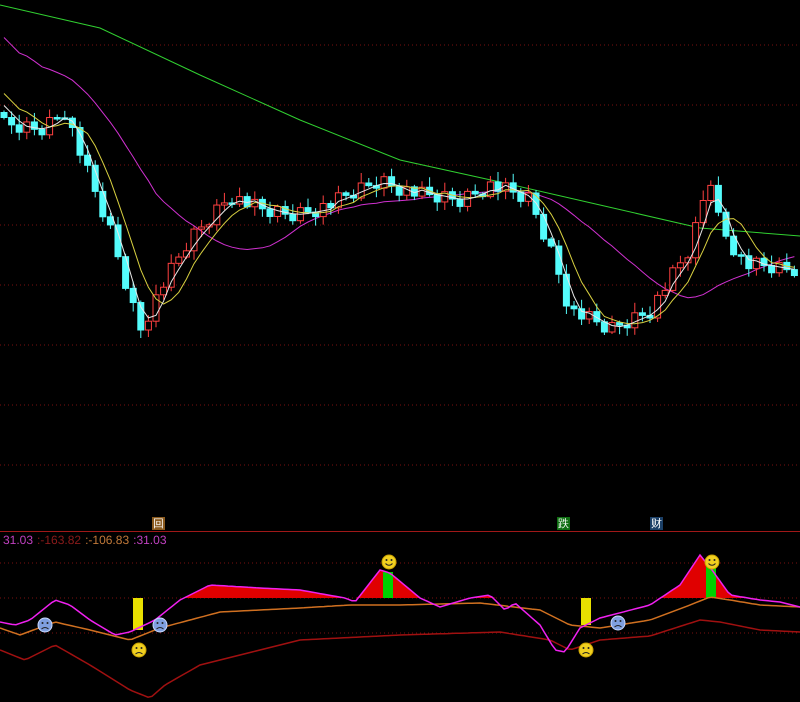 Image resolution: width=800 pixels, height=702 pixels. I want to click on signal-marker: 财, so click(656, 523).